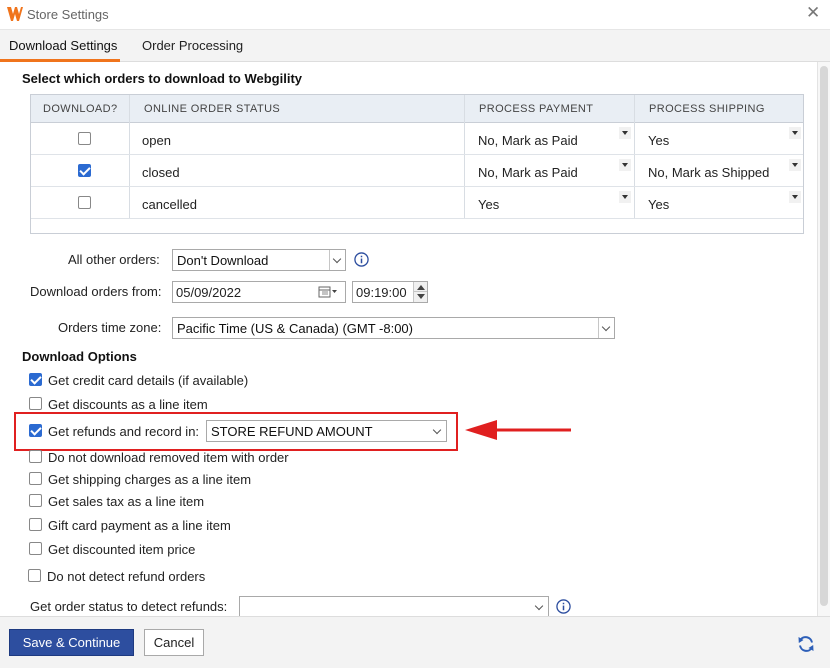 This screenshot has height=668, width=830. Describe the element at coordinates (35, 548) in the screenshot. I see `discounted-price-checkbox` at that location.